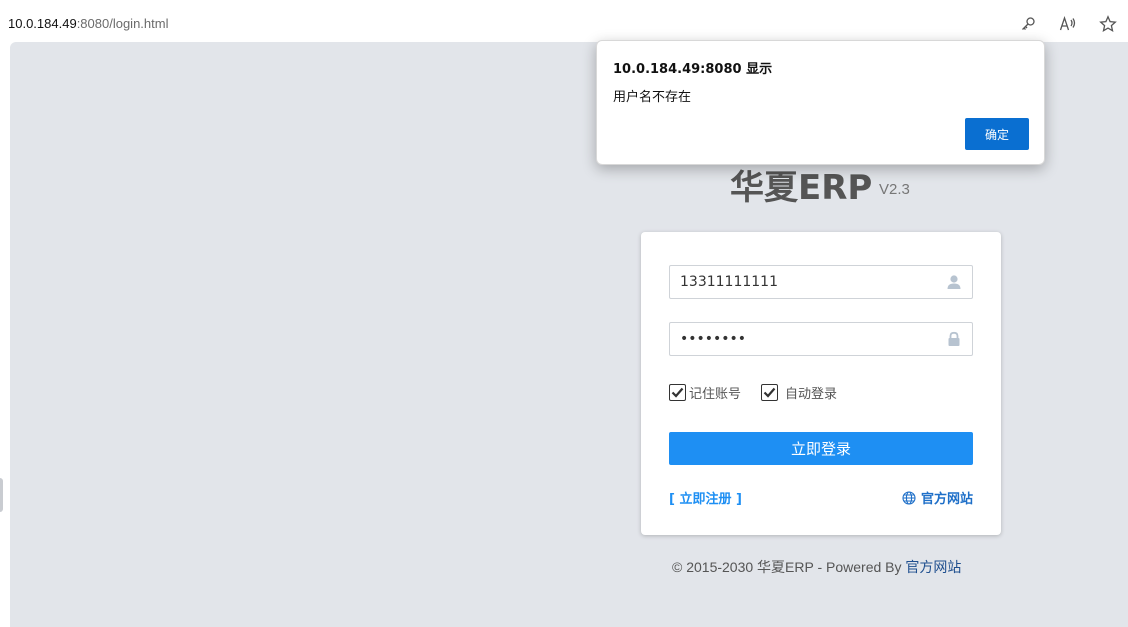  Describe the element at coordinates (909, 497) in the screenshot. I see `globe-icon` at that location.